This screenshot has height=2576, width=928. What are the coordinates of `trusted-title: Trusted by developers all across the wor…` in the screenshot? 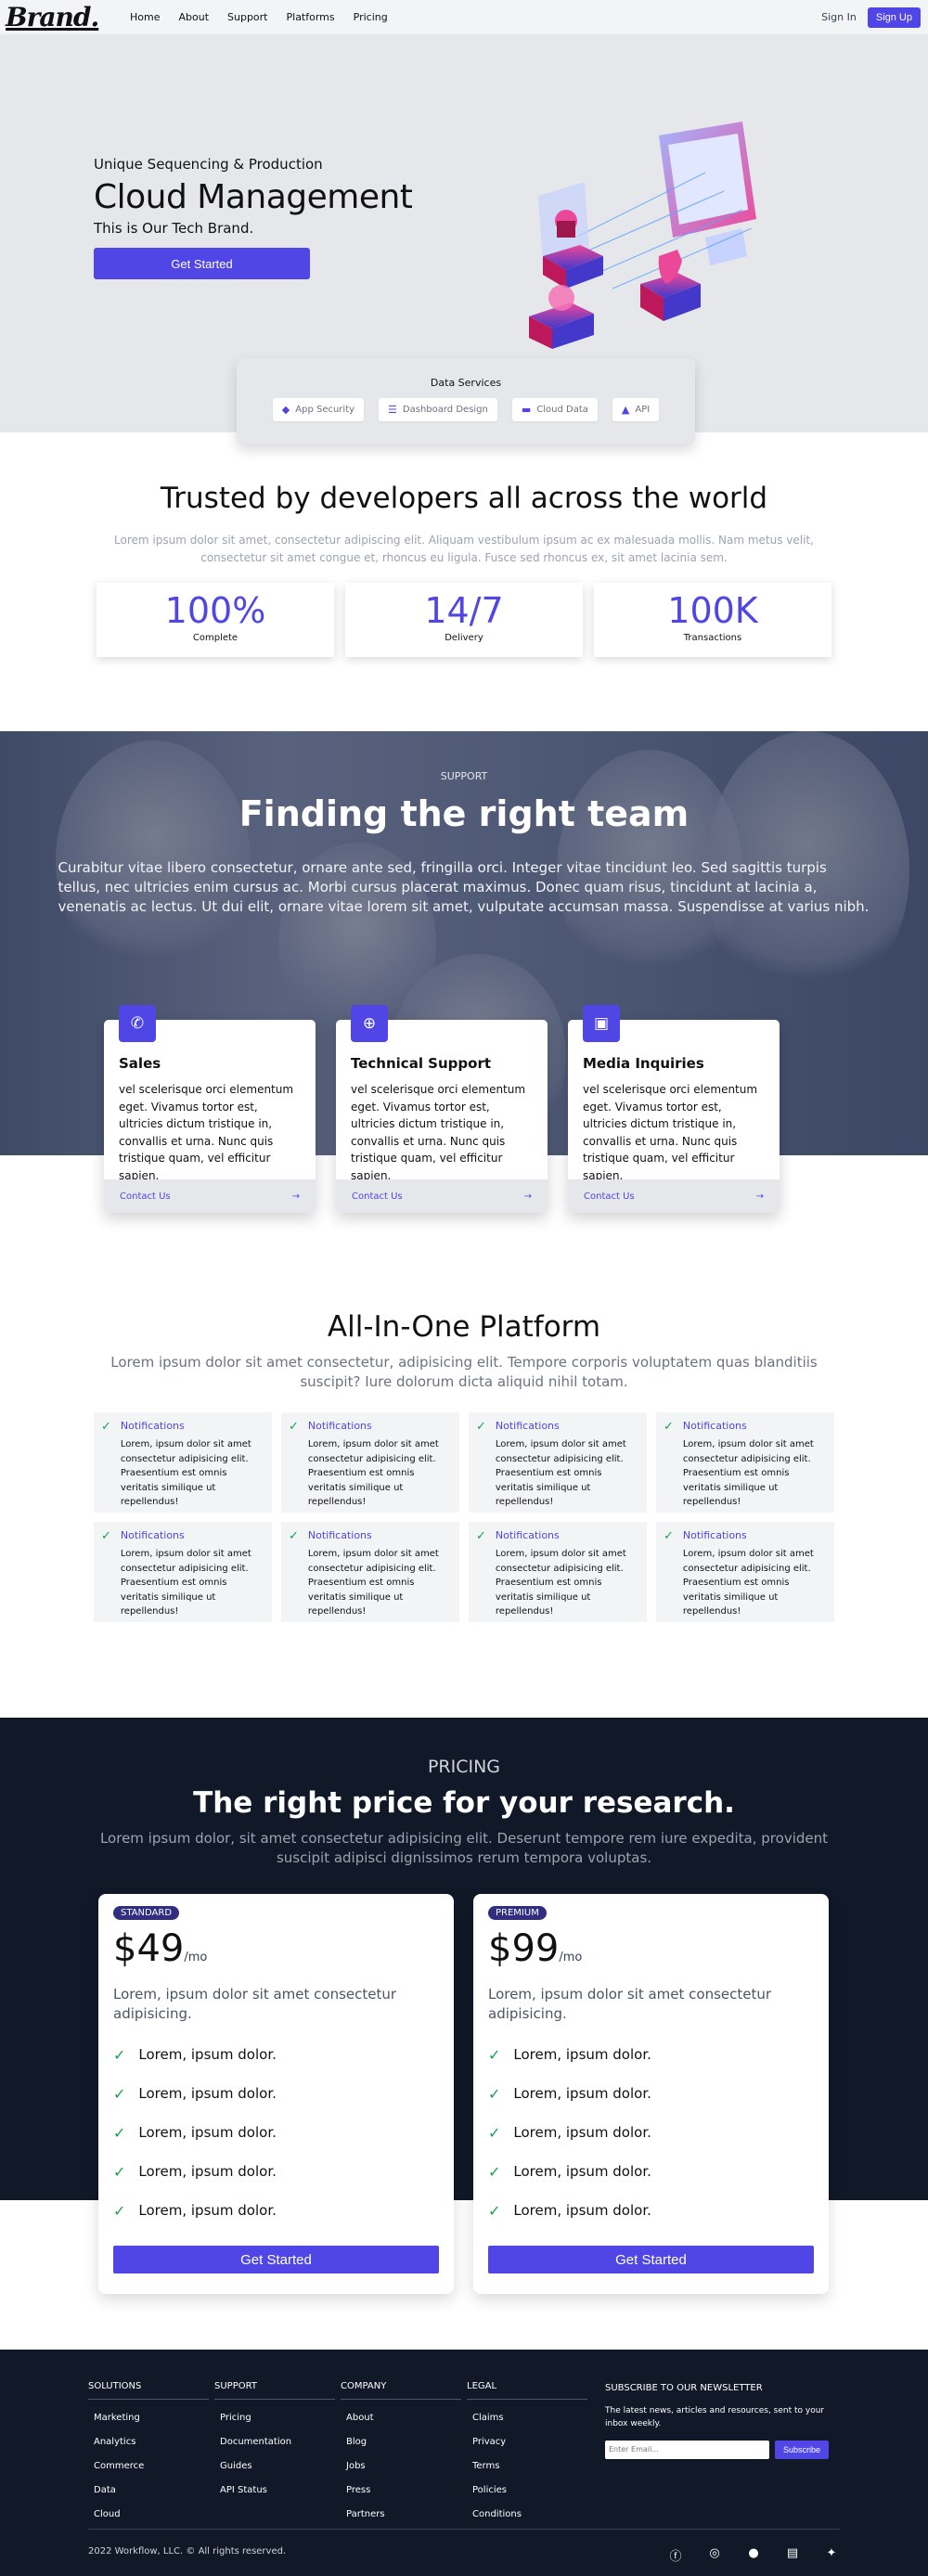 It's located at (464, 499).